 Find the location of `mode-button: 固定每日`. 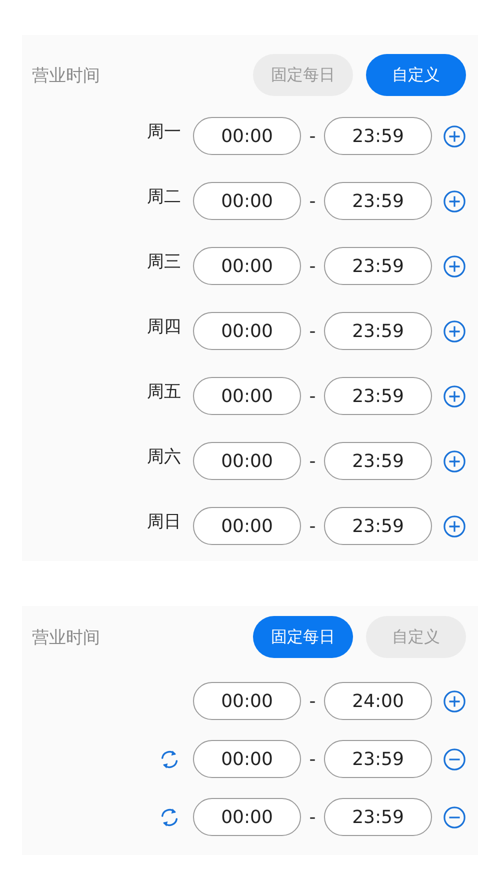

mode-button: 固定每日 is located at coordinates (303, 637).